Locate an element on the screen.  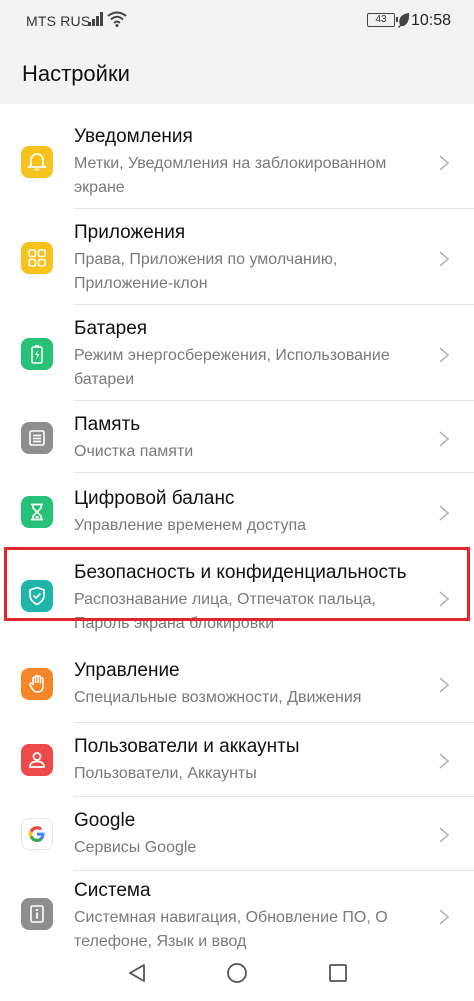
home-icon is located at coordinates (237, 973).